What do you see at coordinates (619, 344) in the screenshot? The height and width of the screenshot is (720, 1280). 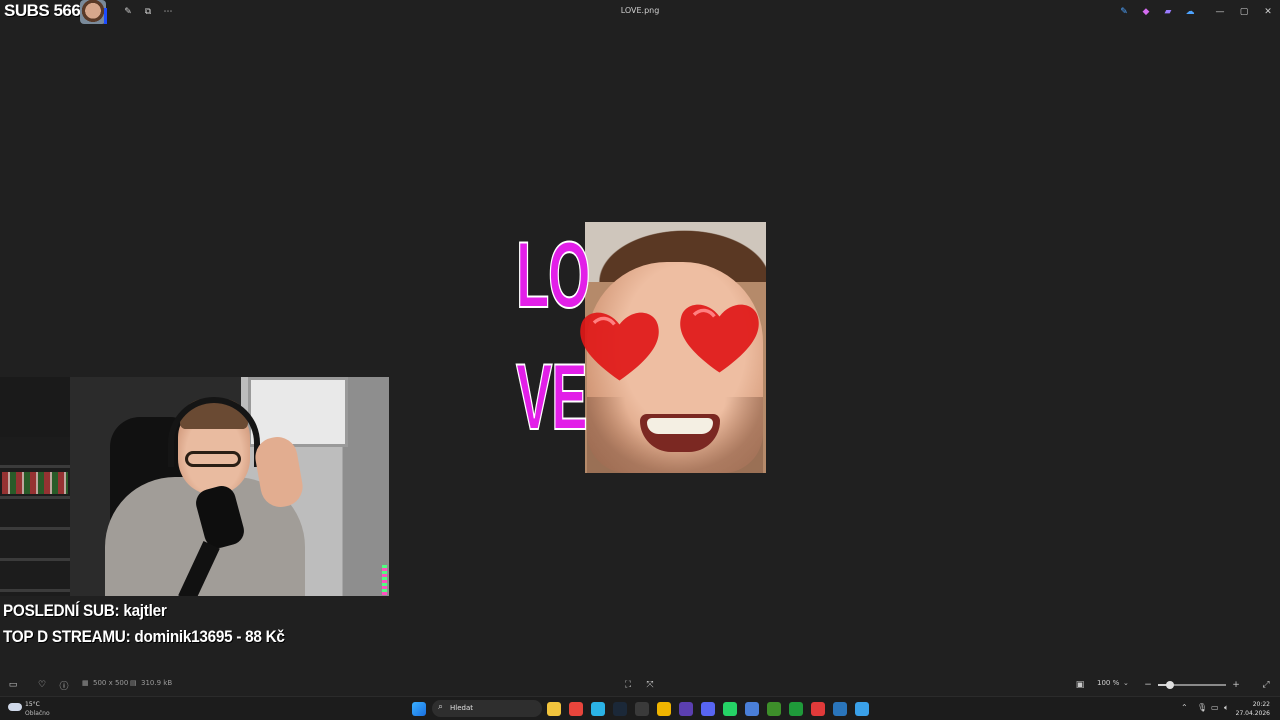 I see `heart-glasses-left` at bounding box center [619, 344].